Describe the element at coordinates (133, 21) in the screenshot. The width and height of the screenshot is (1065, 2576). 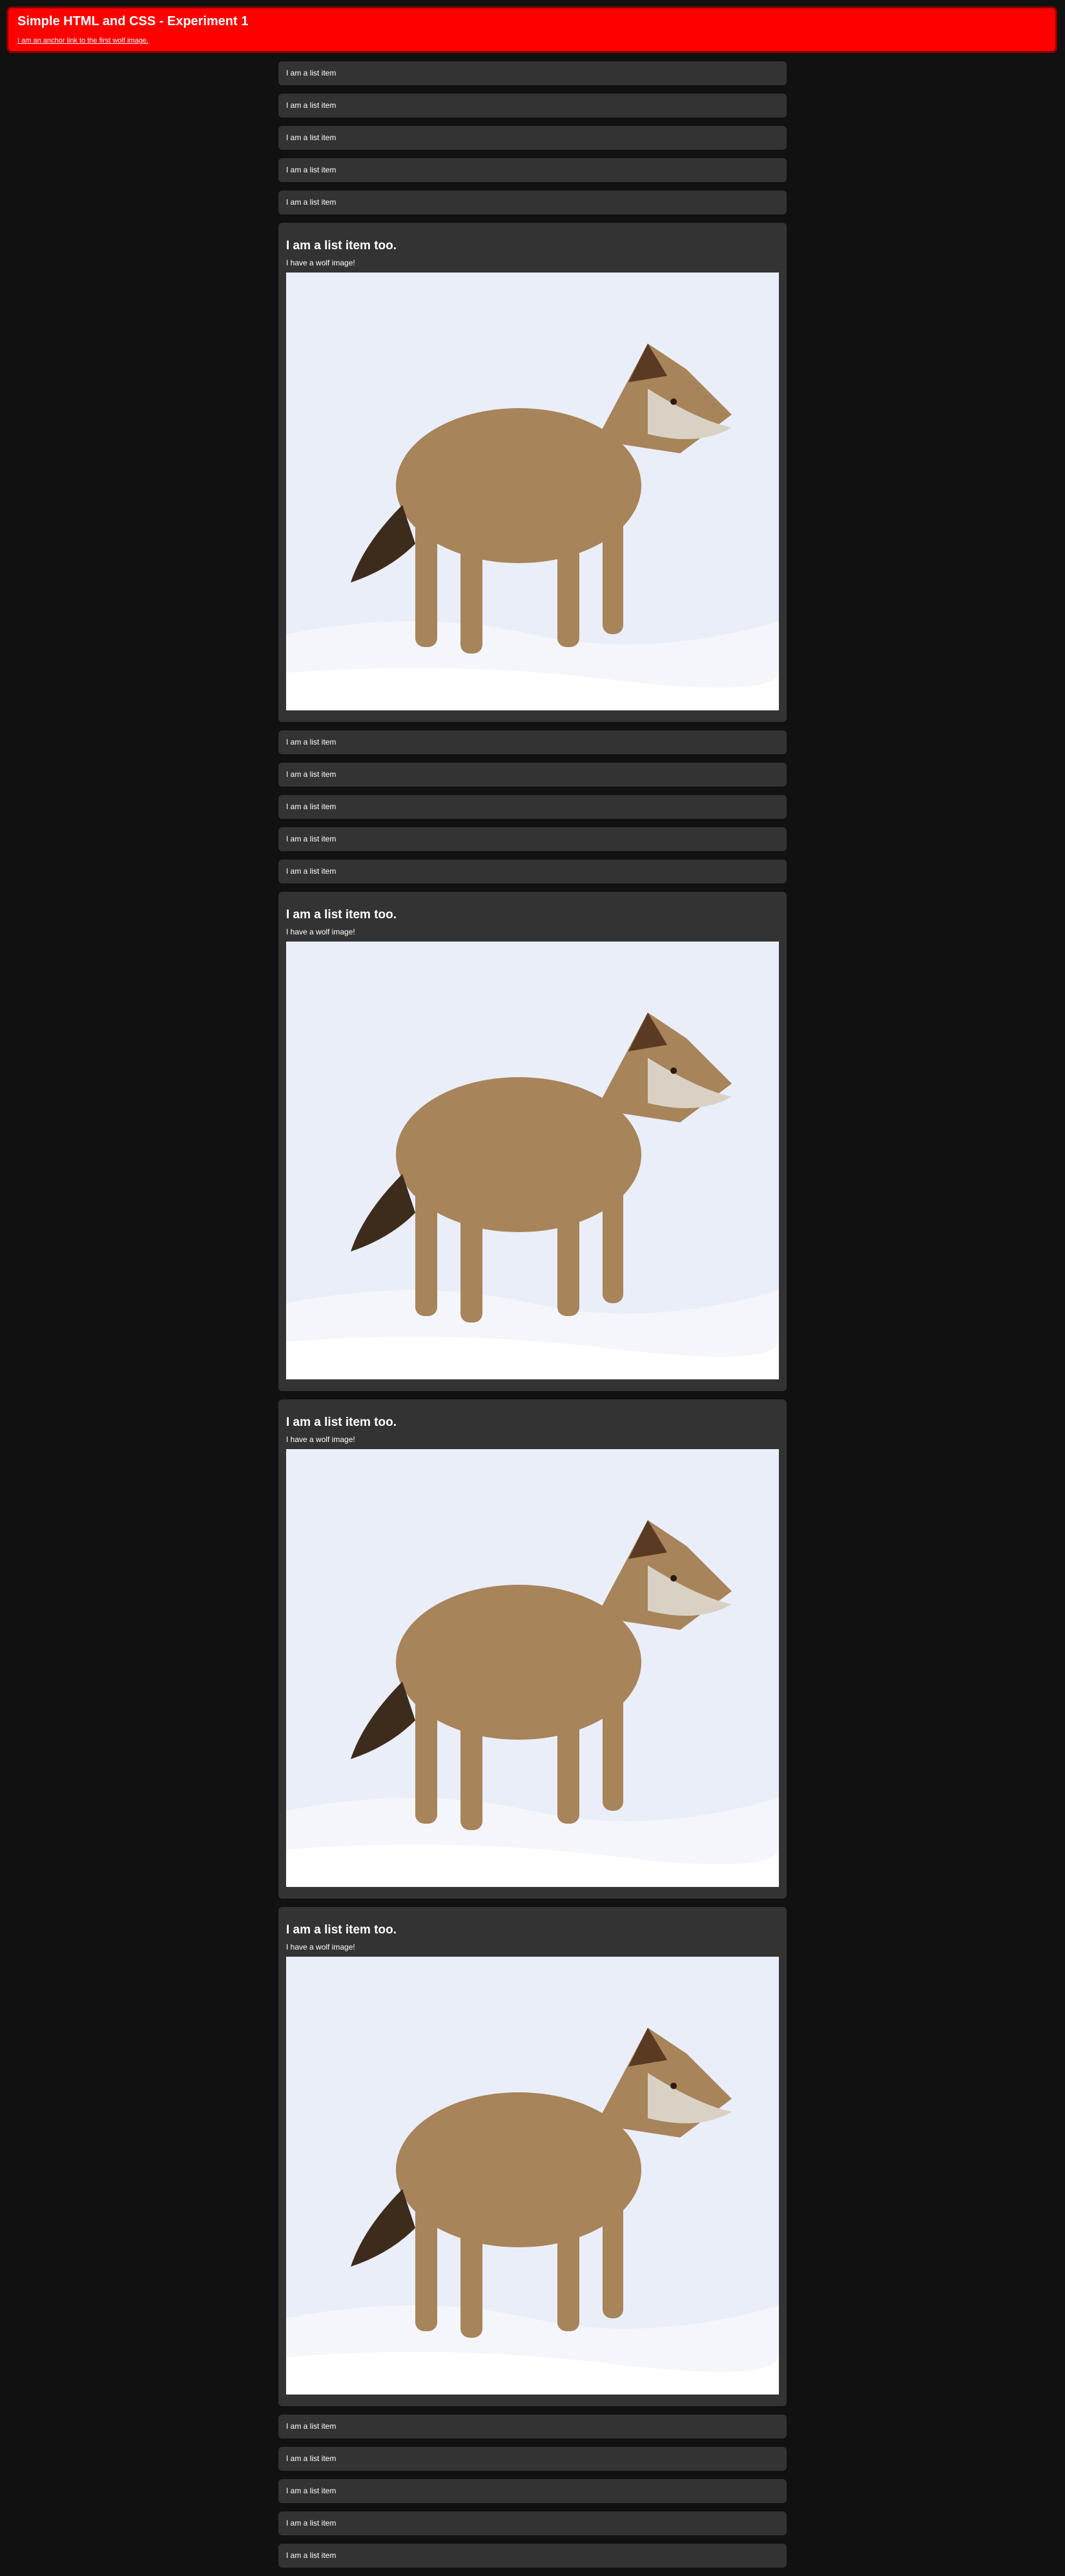
I see `page-title: Simple HTML and CSS - Experiment 1` at that location.